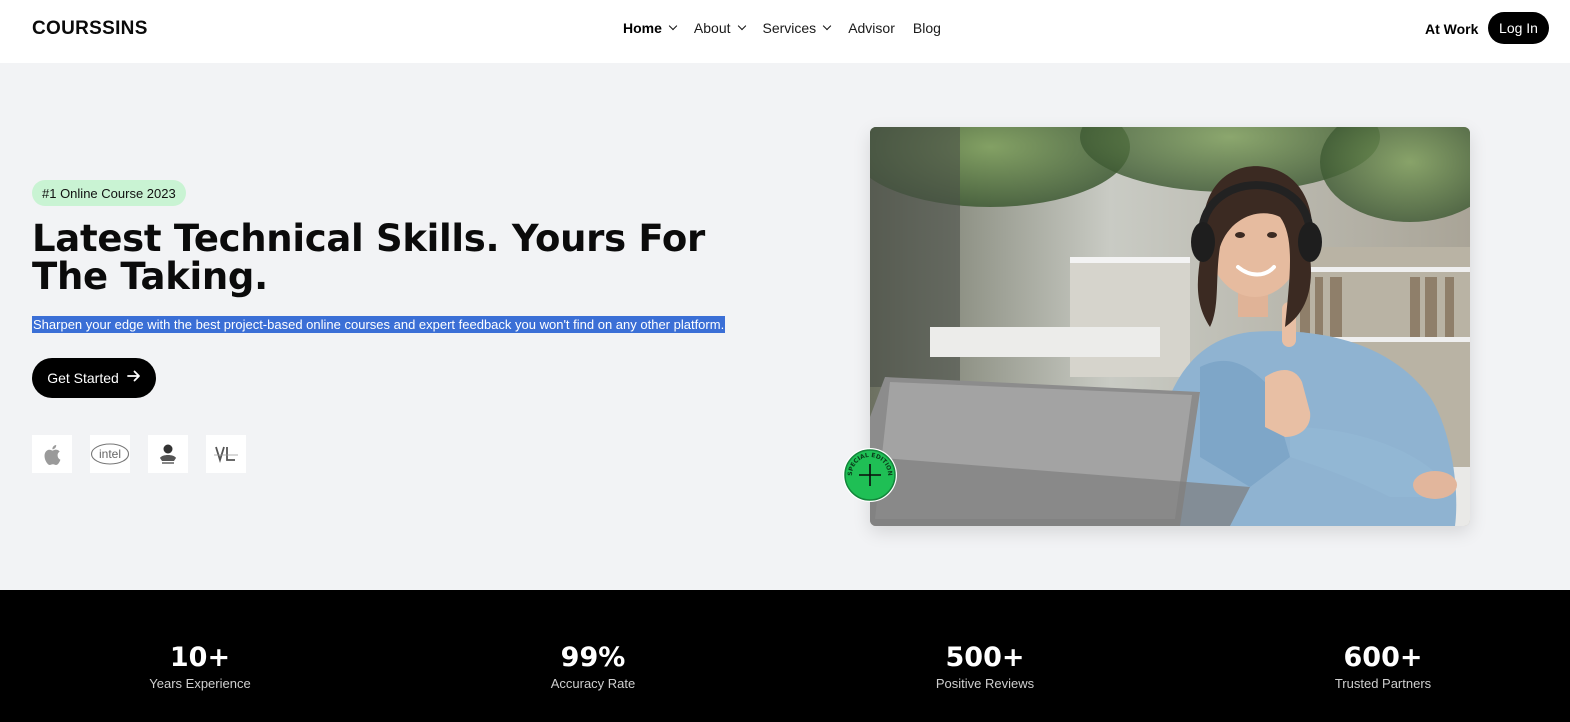 Image resolution: width=1570 pixels, height=722 pixels. I want to click on nav-services: Services, so click(797, 28).